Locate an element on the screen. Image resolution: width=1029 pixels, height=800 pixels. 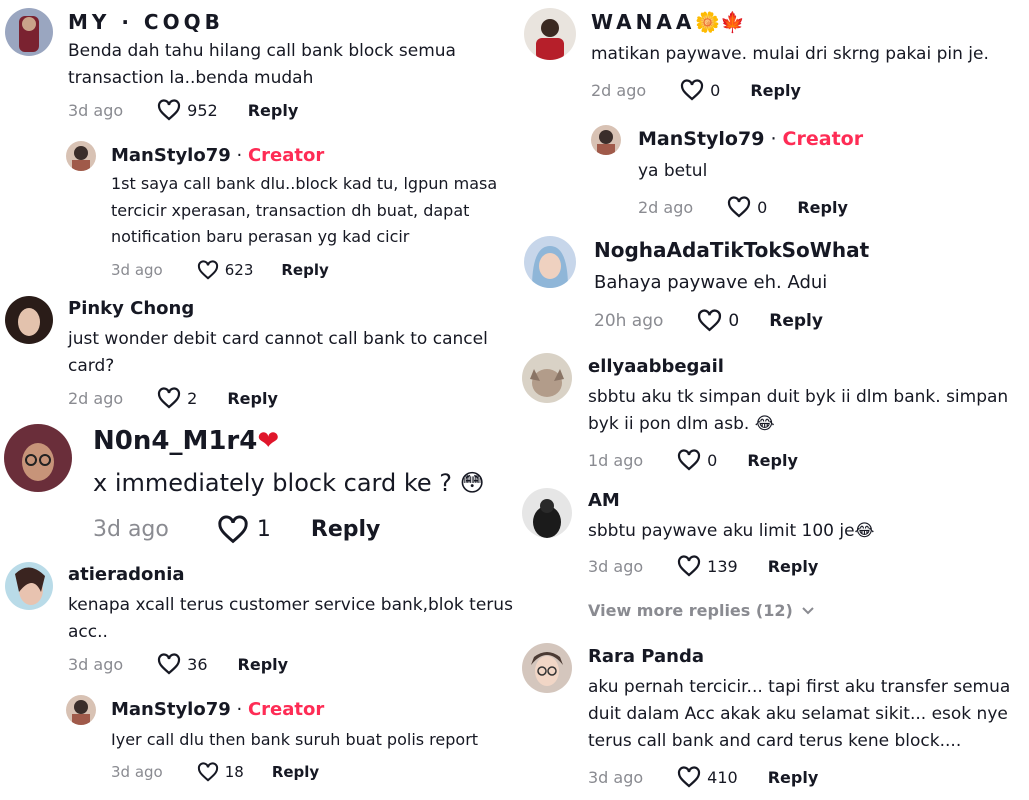
comment-meta: 2d ago 2 Reply is located at coordinates (173, 398).